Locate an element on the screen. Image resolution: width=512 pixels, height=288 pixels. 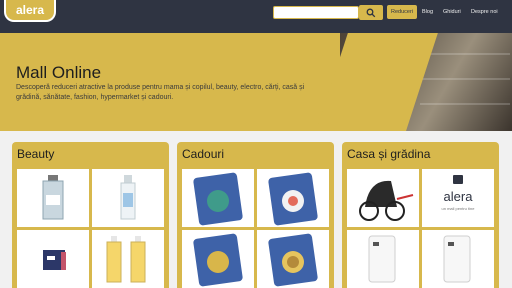
perfume-bottle-image is located at coordinates (53, 197).